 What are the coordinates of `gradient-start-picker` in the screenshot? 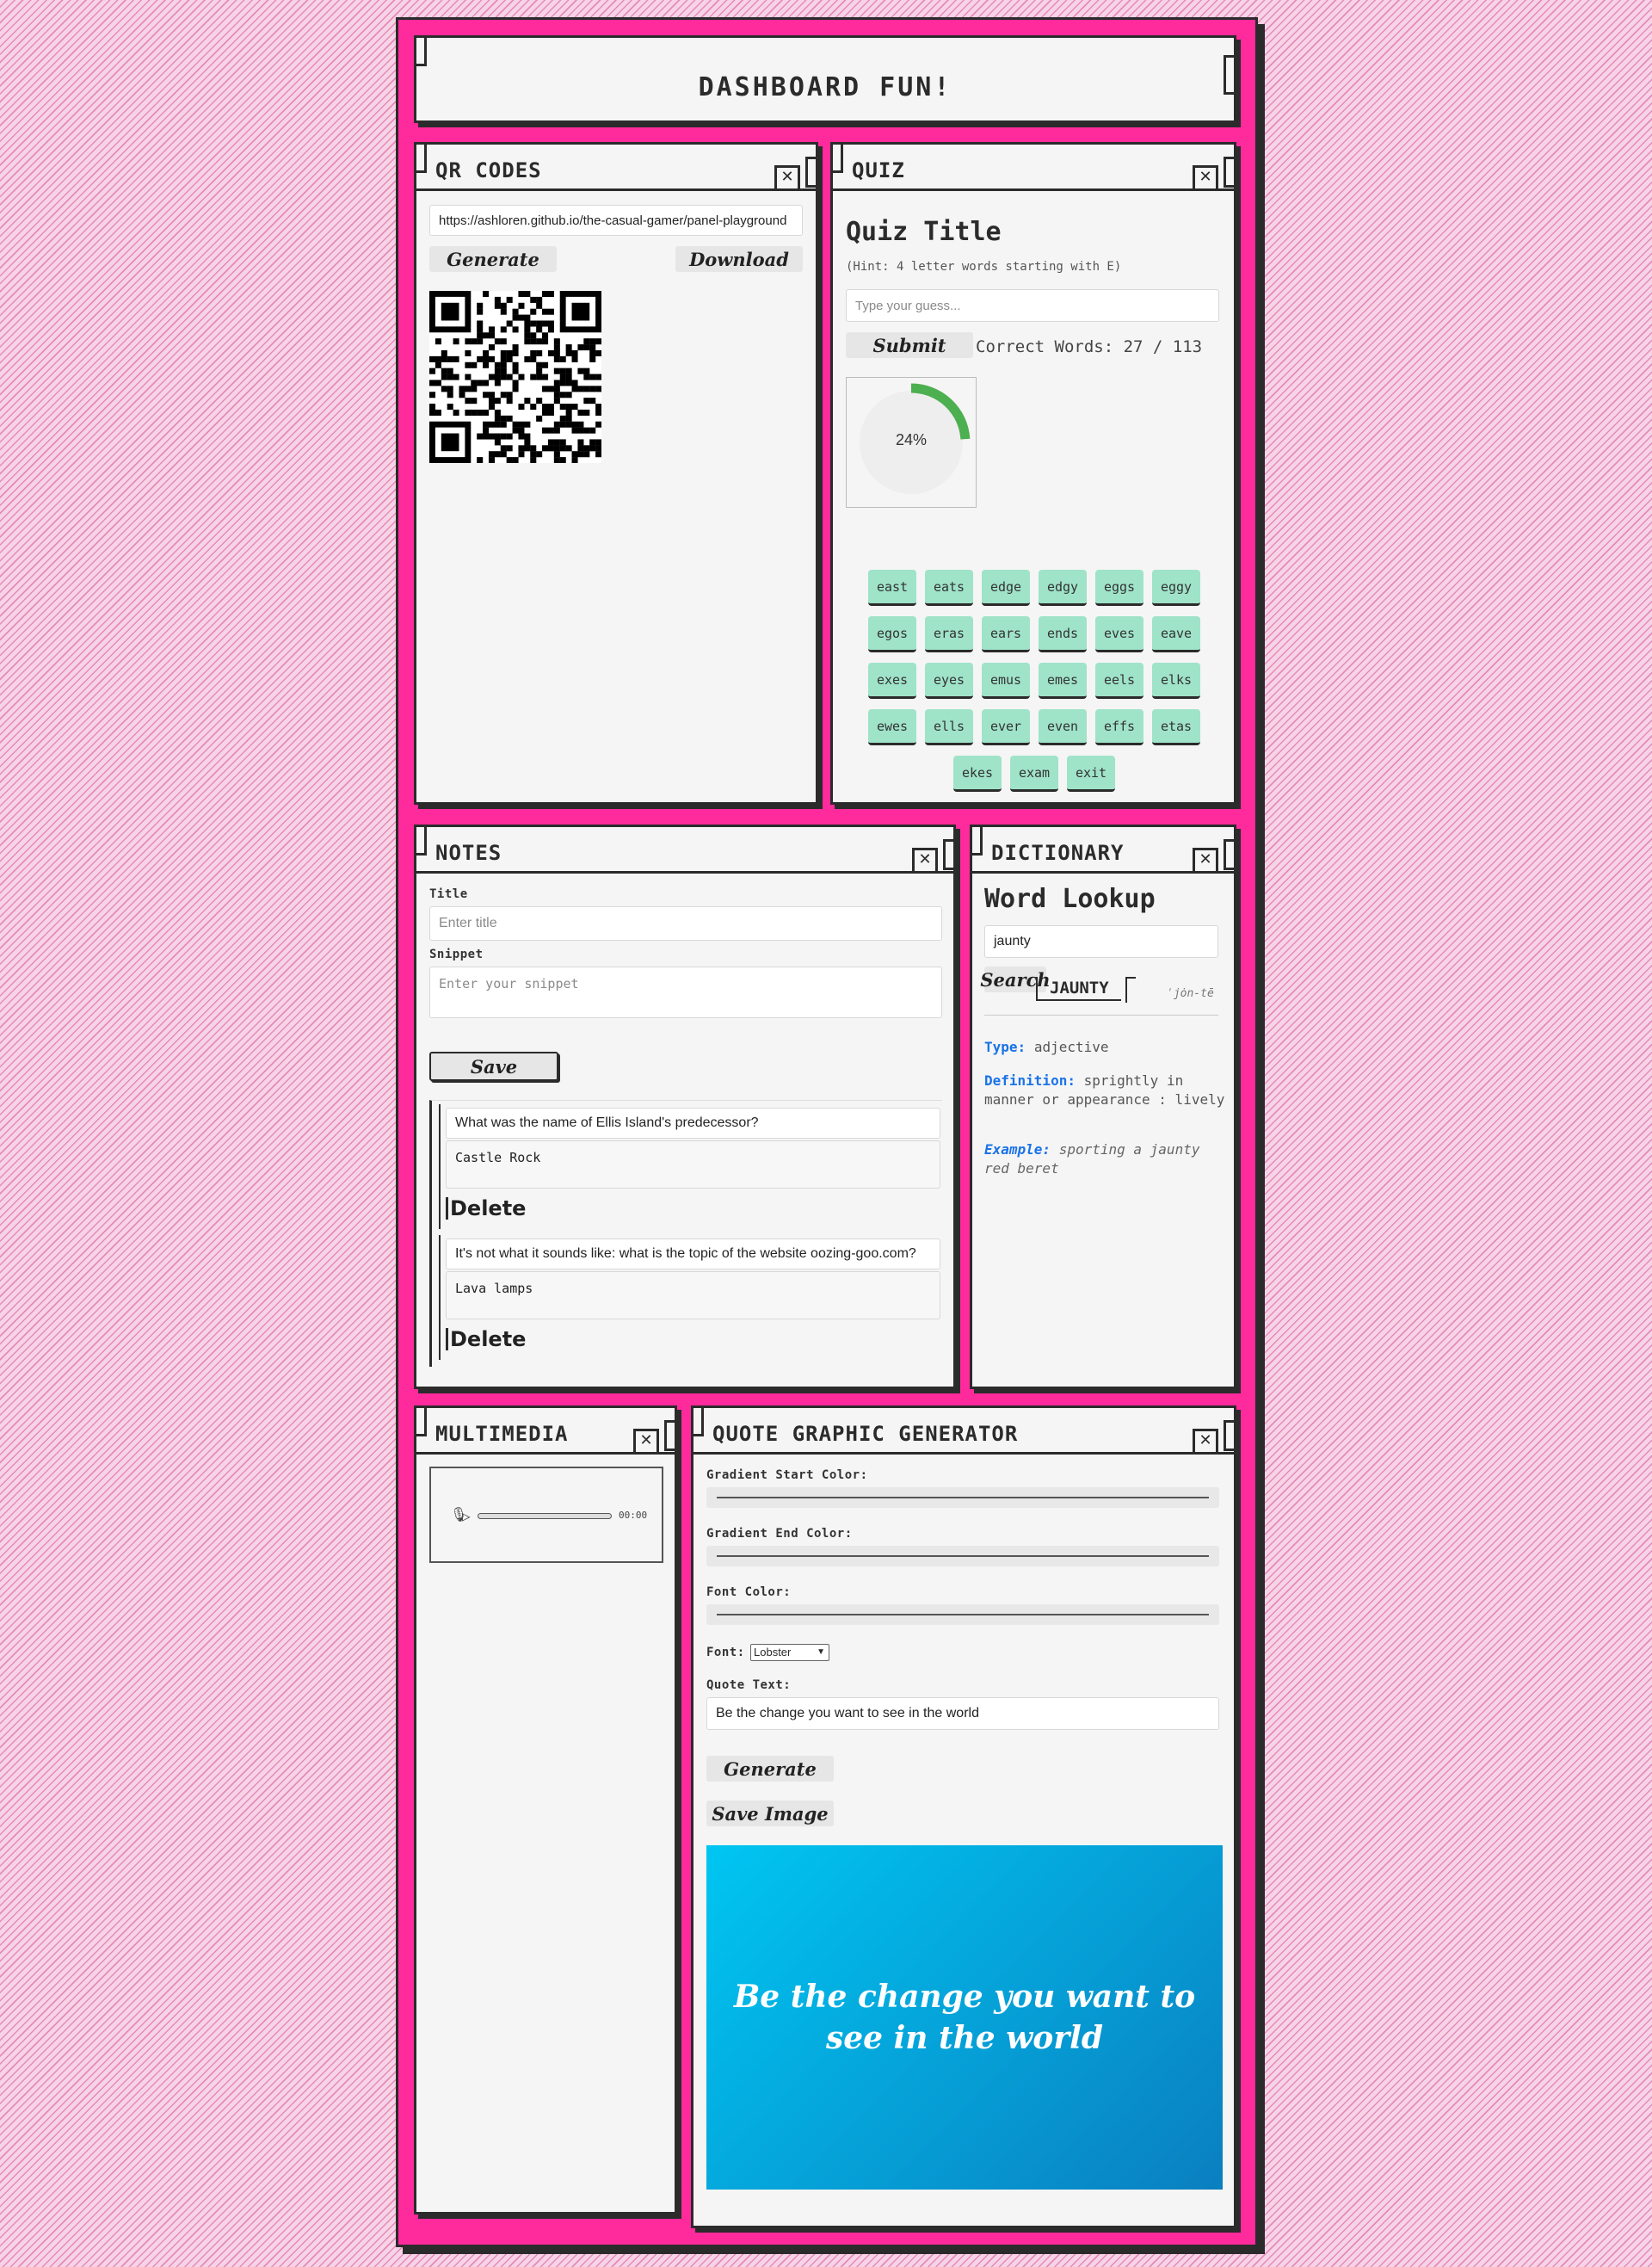 It's located at (962, 1497).